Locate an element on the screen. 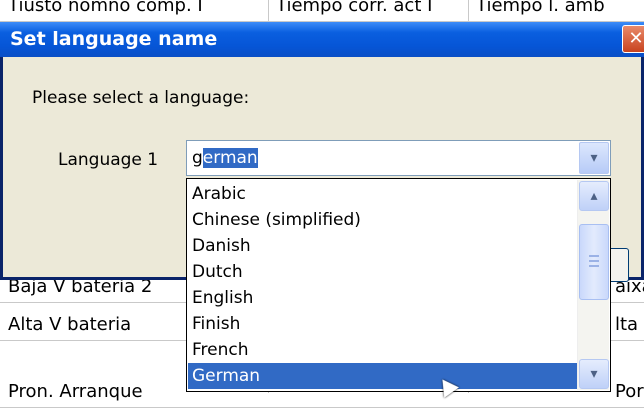 This screenshot has width=644, height=408. language-input: german is located at coordinates (225, 158).